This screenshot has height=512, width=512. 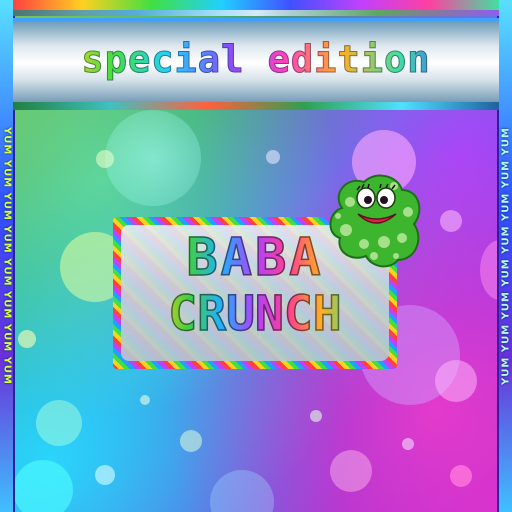 What do you see at coordinates (375, 221) in the screenshot?
I see `green-spotted-monster-icon` at bounding box center [375, 221].